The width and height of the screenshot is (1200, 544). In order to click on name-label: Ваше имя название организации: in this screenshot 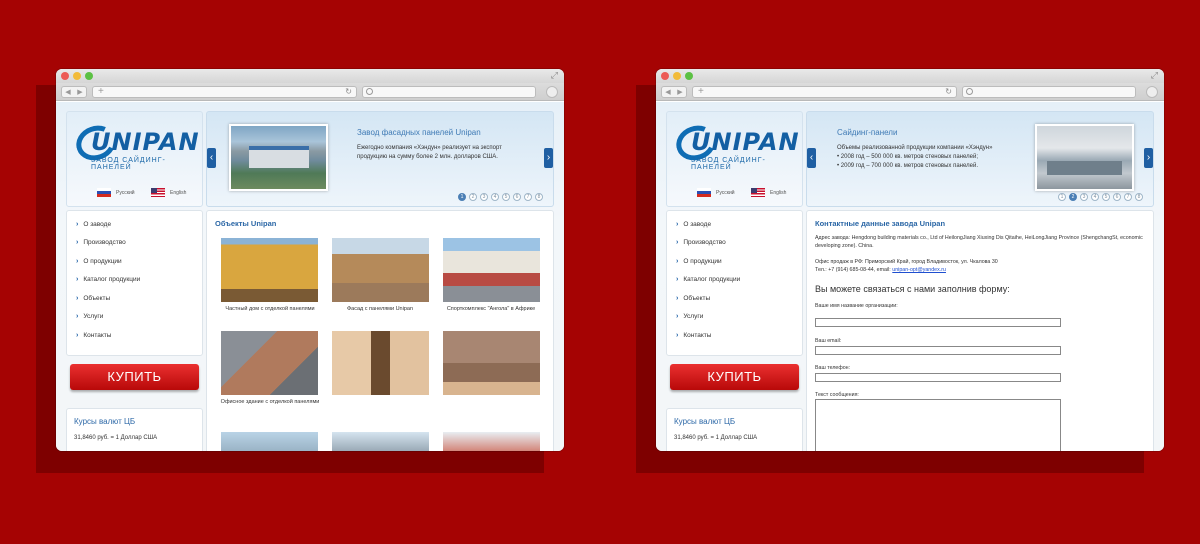, I will do `click(856, 306)`.